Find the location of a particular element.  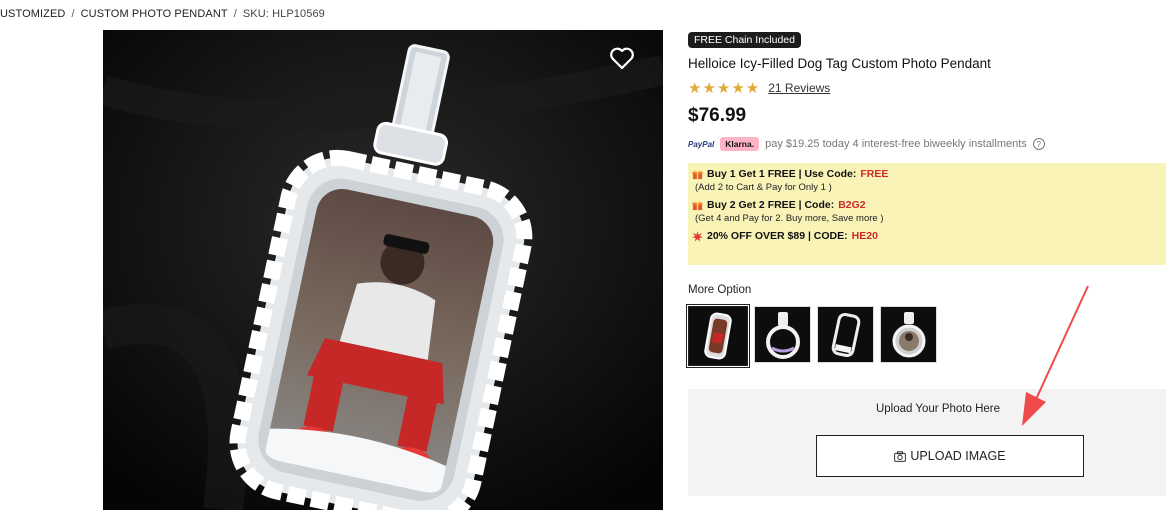

product-price: $76.99 is located at coordinates (717, 115).